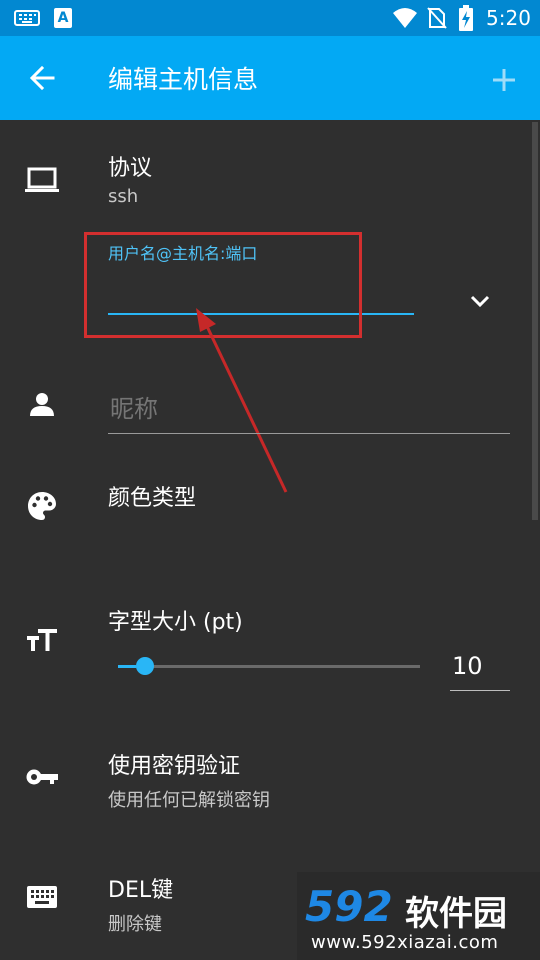  I want to click on del-key-label: DEL键, so click(141, 890).